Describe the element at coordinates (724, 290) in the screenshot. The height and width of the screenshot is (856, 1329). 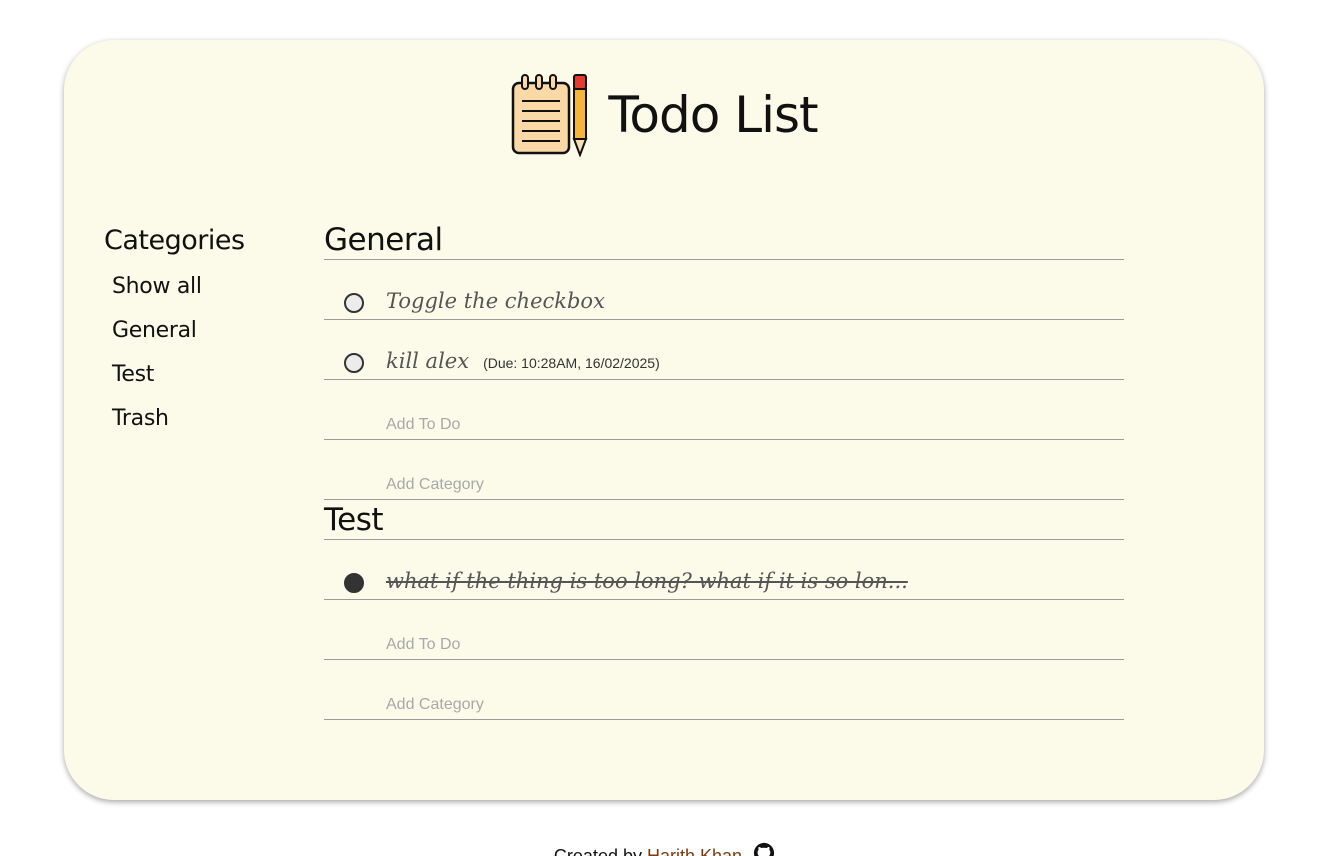
I see `todo-item: Toggle the checkbox` at that location.